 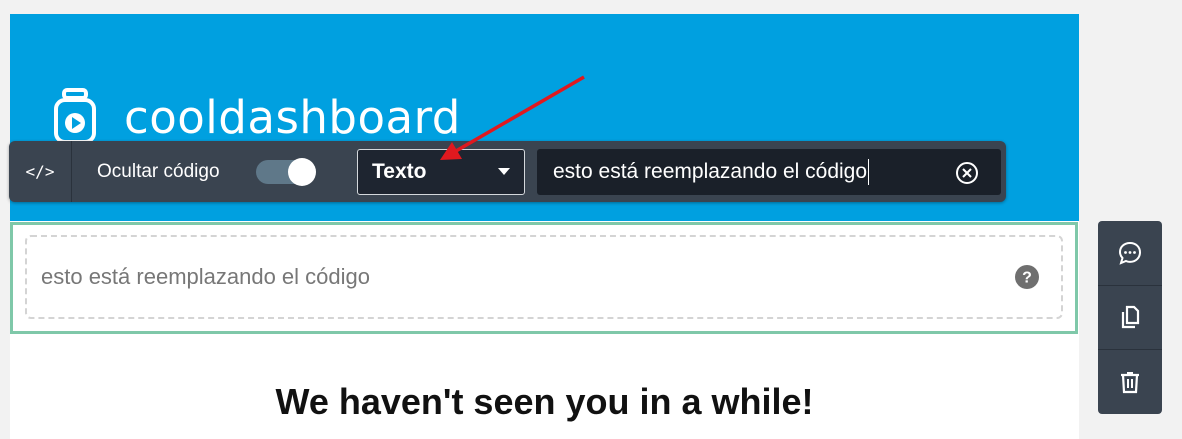 I want to click on comment-icon, so click(x=1130, y=253).